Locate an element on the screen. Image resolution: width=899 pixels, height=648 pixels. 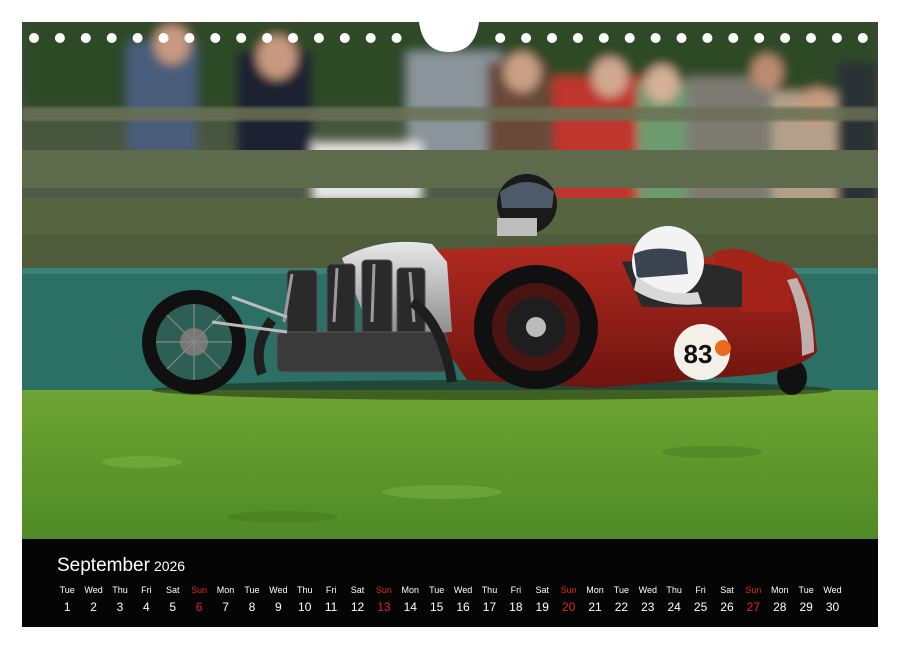
day-number: 21 is located at coordinates (595, 607).